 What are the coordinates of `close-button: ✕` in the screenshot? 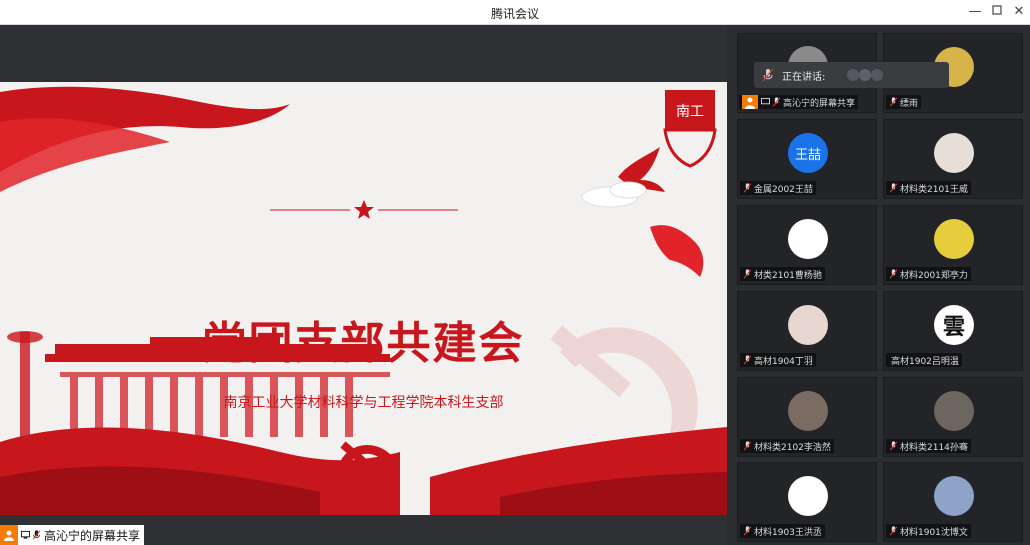 It's located at (1019, 12).